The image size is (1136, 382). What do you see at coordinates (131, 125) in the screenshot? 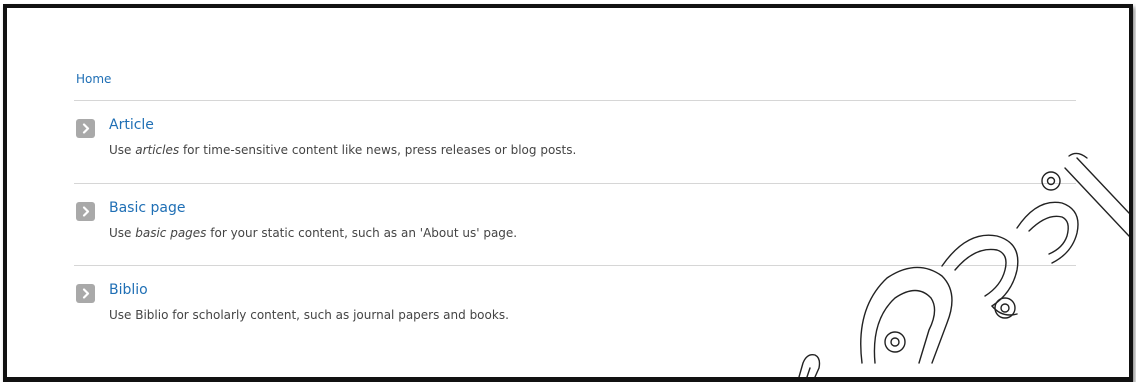
I see `content-type-title-link: Article` at bounding box center [131, 125].